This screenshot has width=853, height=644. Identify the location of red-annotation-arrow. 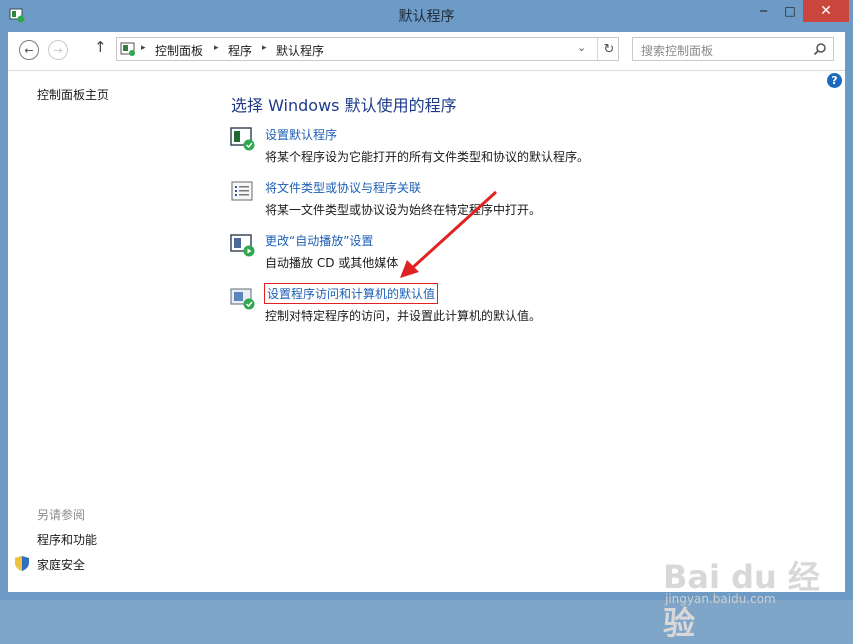
(449, 234).